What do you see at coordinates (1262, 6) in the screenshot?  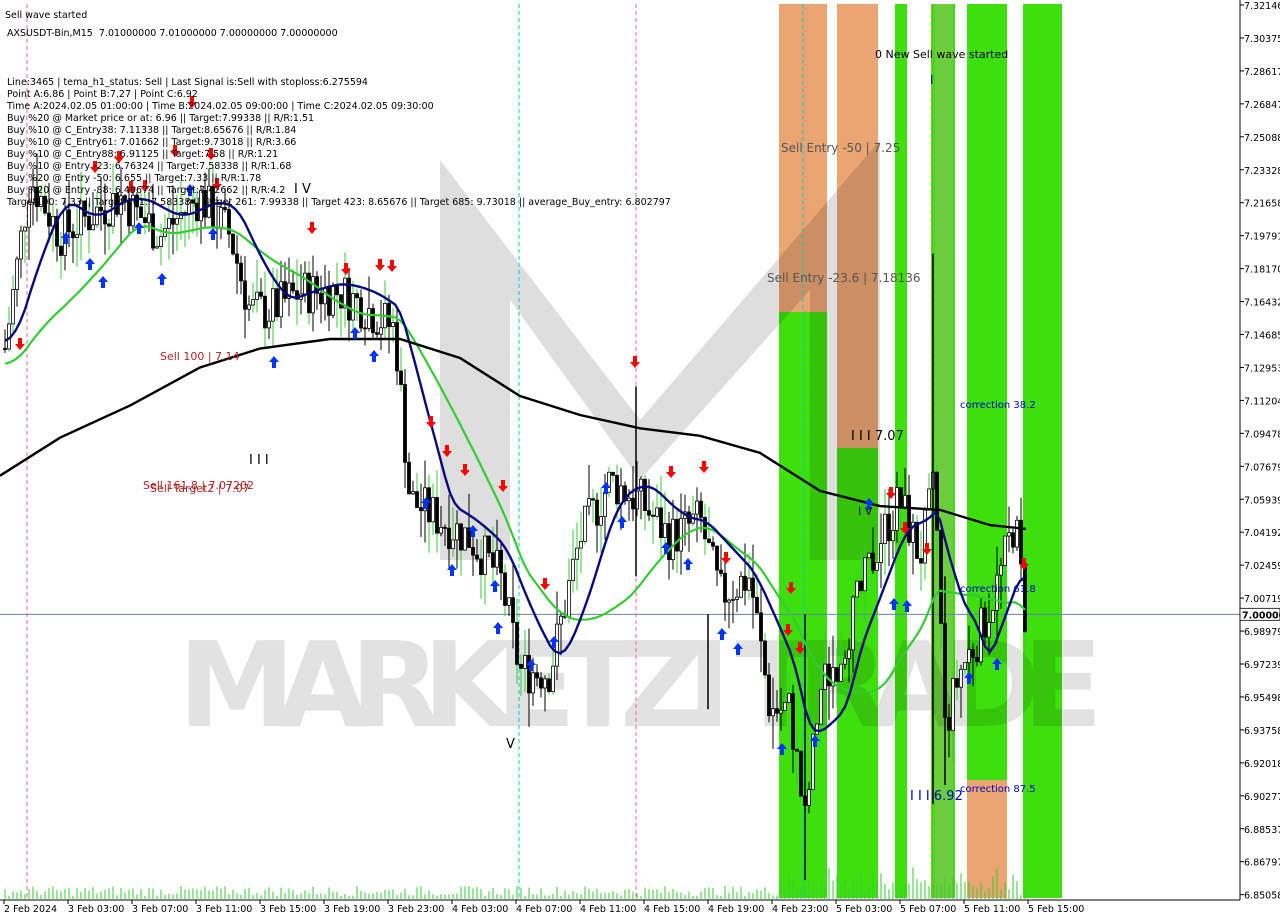 I see `price-axis-label: 7.32146` at bounding box center [1262, 6].